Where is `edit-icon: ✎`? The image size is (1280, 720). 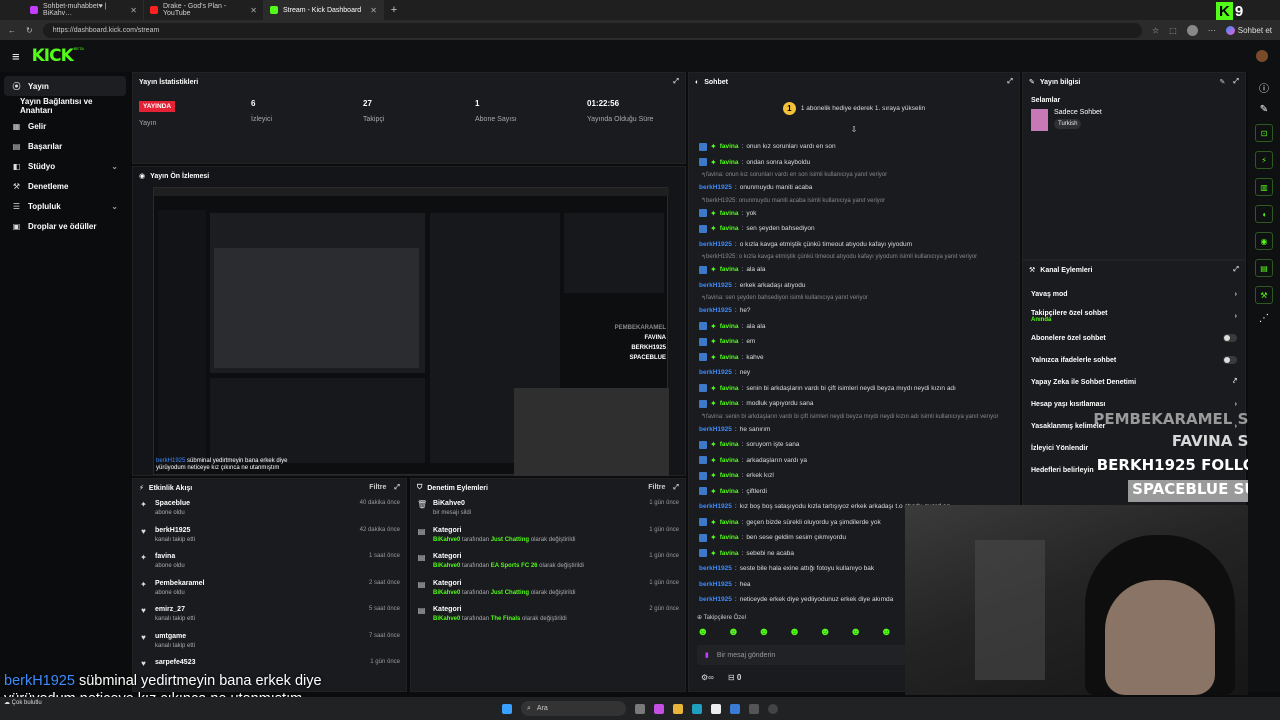 edit-icon: ✎ is located at coordinates (1223, 82).